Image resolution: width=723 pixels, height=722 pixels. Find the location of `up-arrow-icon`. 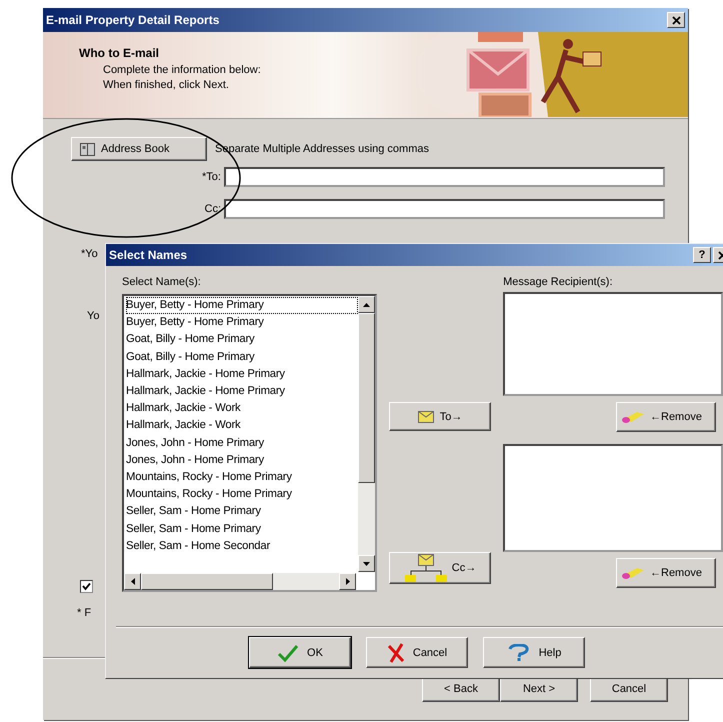

up-arrow-icon is located at coordinates (366, 304).